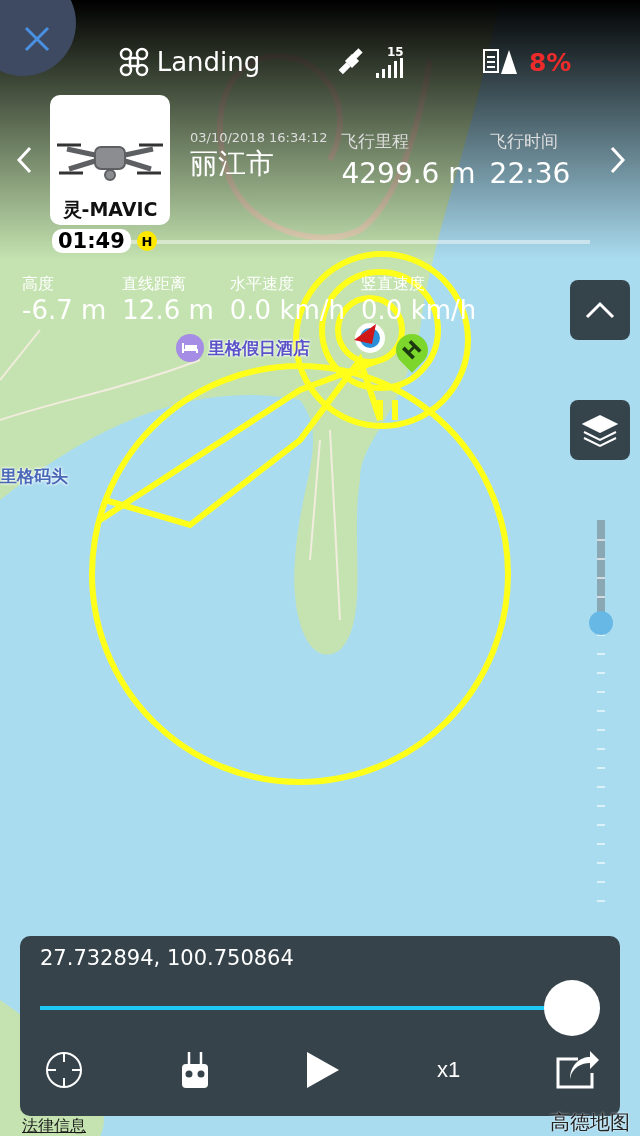  Describe the element at coordinates (133, 62) in the screenshot. I see `drone-icon` at that location.